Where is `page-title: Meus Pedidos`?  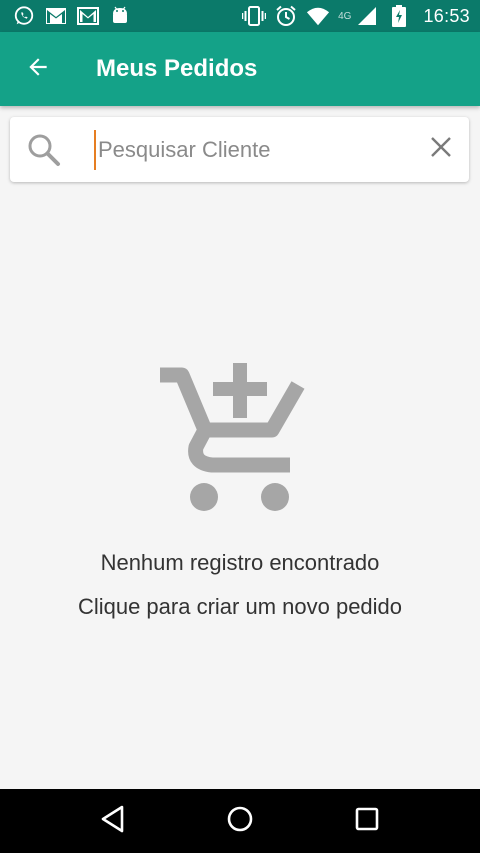
page-title: Meus Pedidos is located at coordinates (177, 68).